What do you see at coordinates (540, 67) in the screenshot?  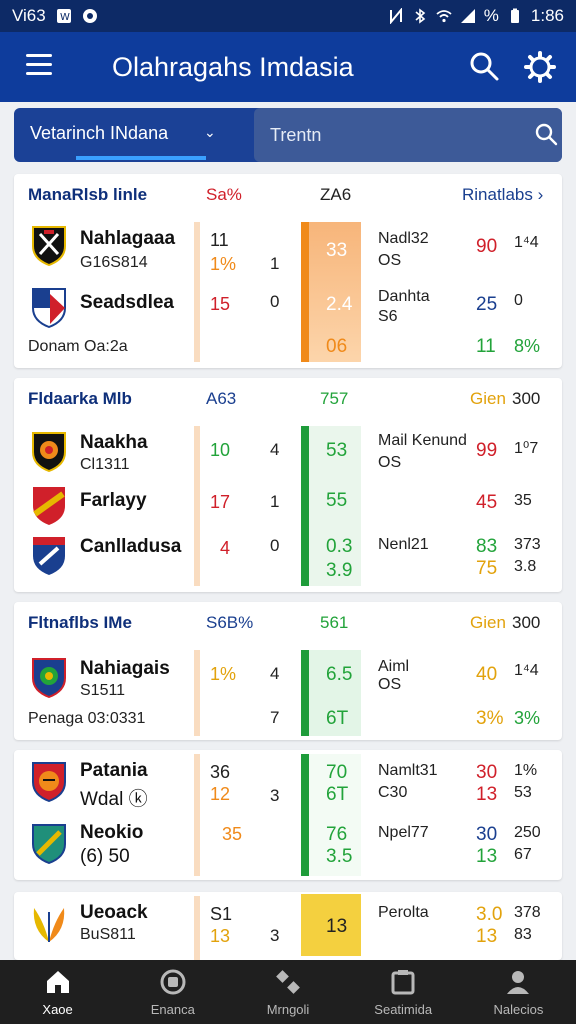 I see `settings-icon` at bounding box center [540, 67].